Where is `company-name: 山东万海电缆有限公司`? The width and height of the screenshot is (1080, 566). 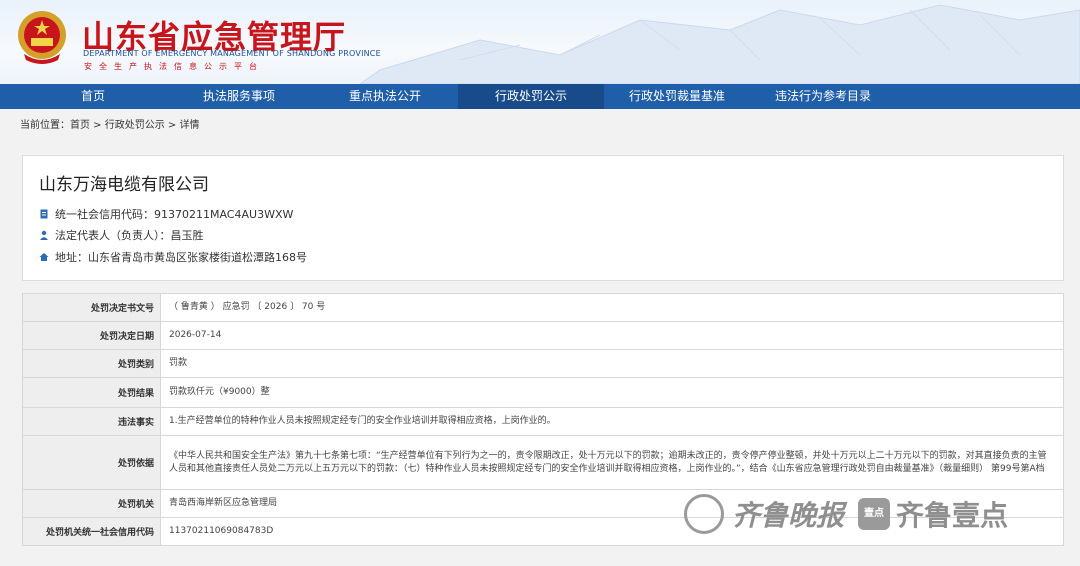
company-name: 山东万海电缆有限公司 is located at coordinates (124, 185).